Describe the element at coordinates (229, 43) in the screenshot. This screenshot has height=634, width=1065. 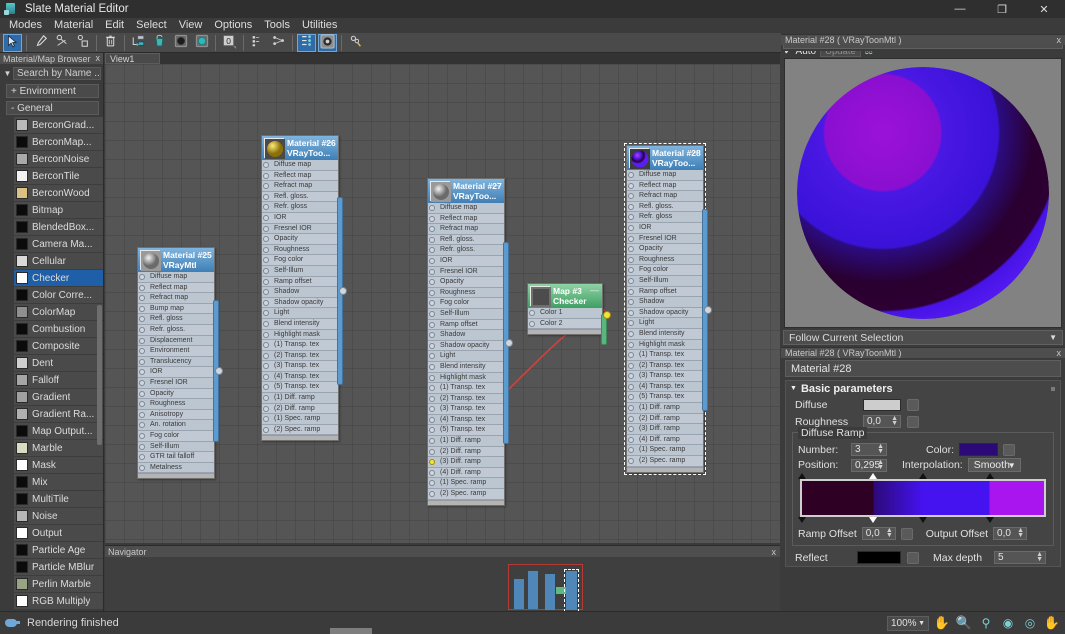
I see `material-id-channel-button: 0` at that location.